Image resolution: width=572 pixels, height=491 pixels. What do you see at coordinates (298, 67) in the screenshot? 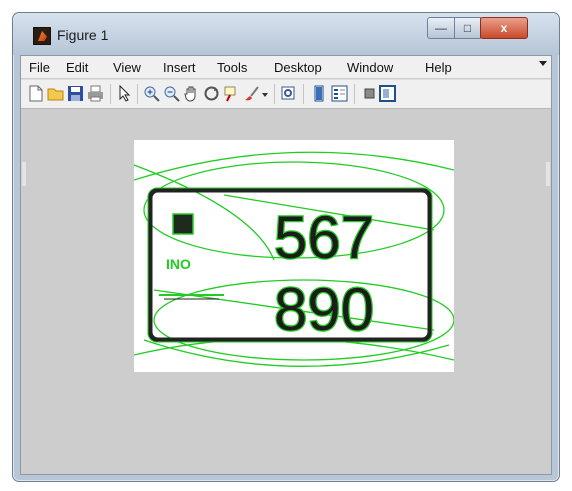
I see `menu-desktop: Desktop` at bounding box center [298, 67].